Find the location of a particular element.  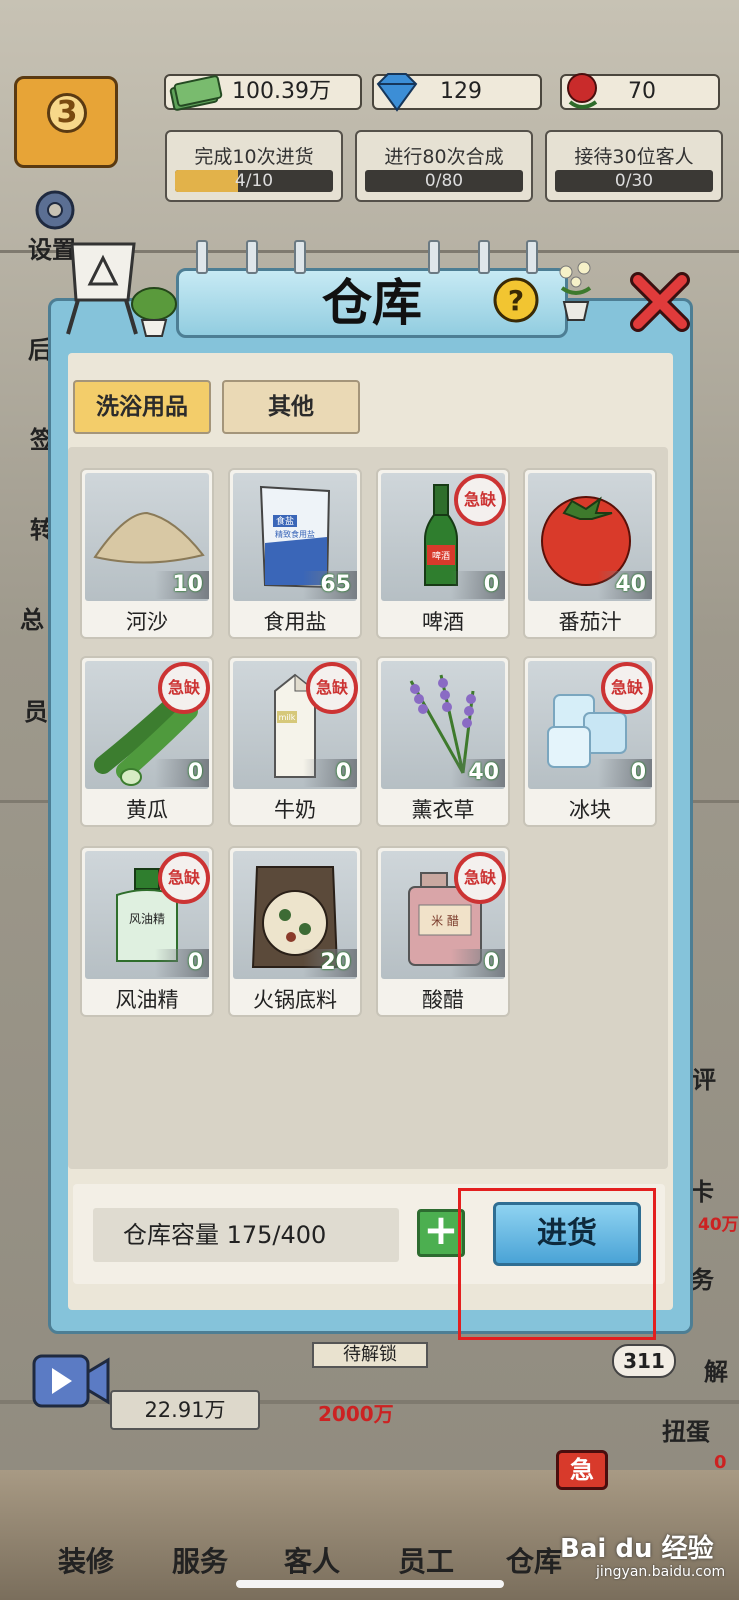

money-stack-icon is located at coordinates (196, 93).